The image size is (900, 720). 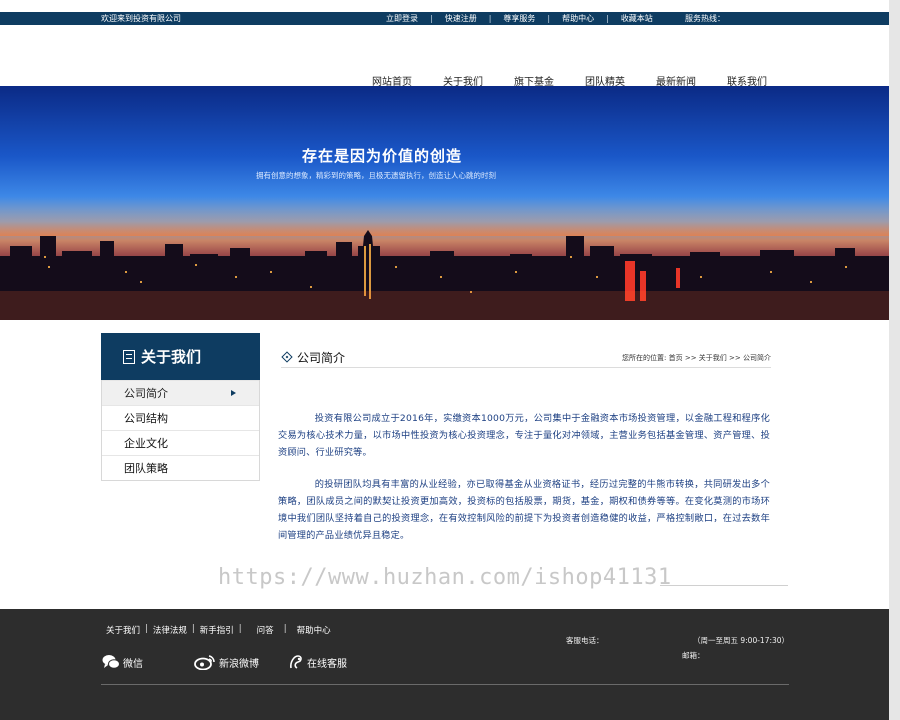 I want to click on sidebar-header: 关于我们, so click(x=180, y=356).